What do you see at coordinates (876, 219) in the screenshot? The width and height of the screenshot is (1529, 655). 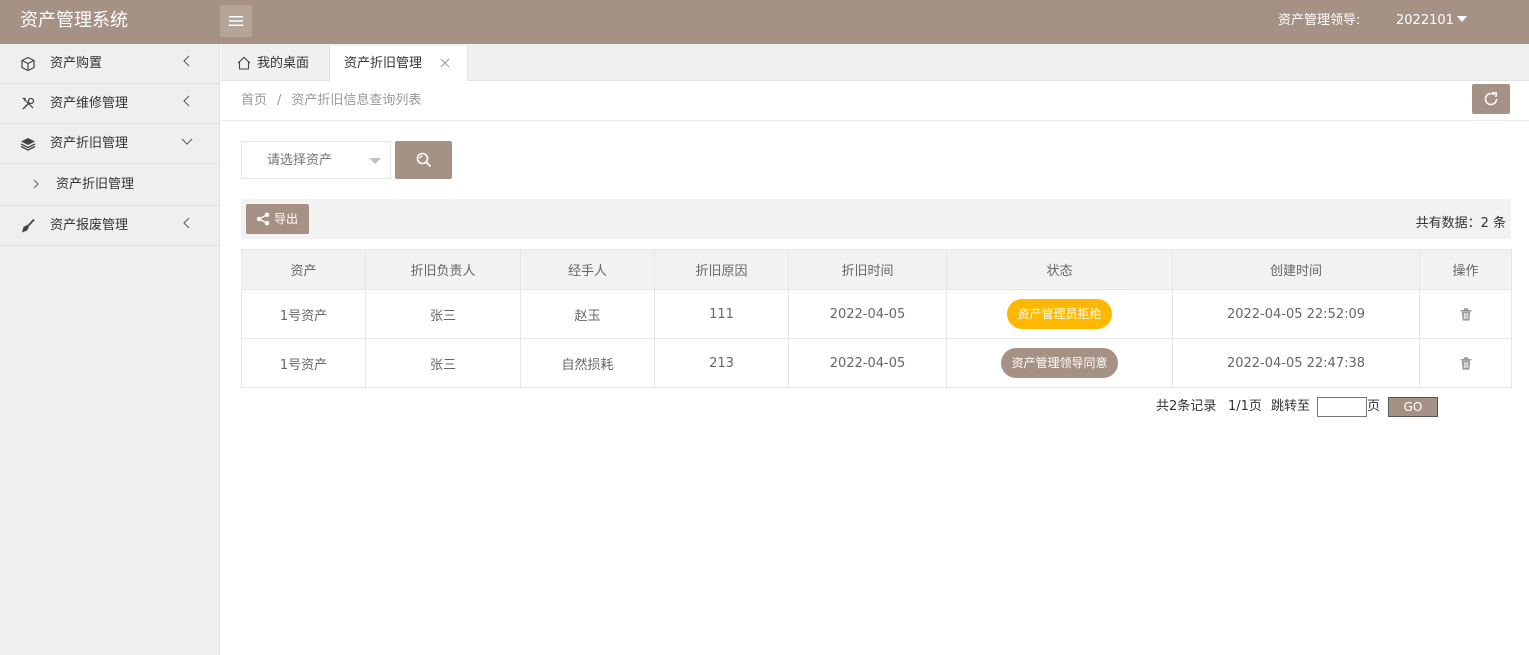 I see `table-toolbar: 导出 共有数据：2 条` at bounding box center [876, 219].